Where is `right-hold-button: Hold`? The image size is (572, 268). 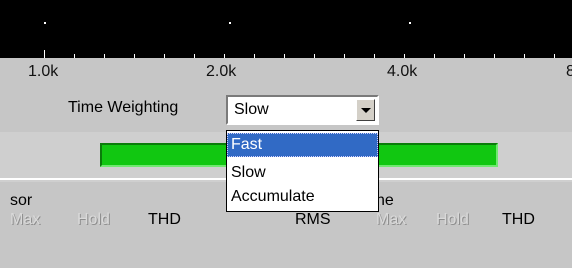
right-hold-button: Hold is located at coordinates (452, 220).